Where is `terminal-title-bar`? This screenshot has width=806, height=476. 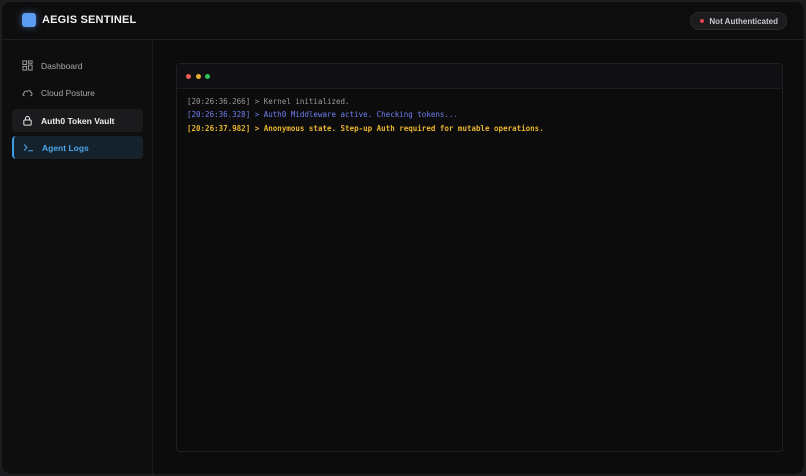 terminal-title-bar is located at coordinates (479, 76).